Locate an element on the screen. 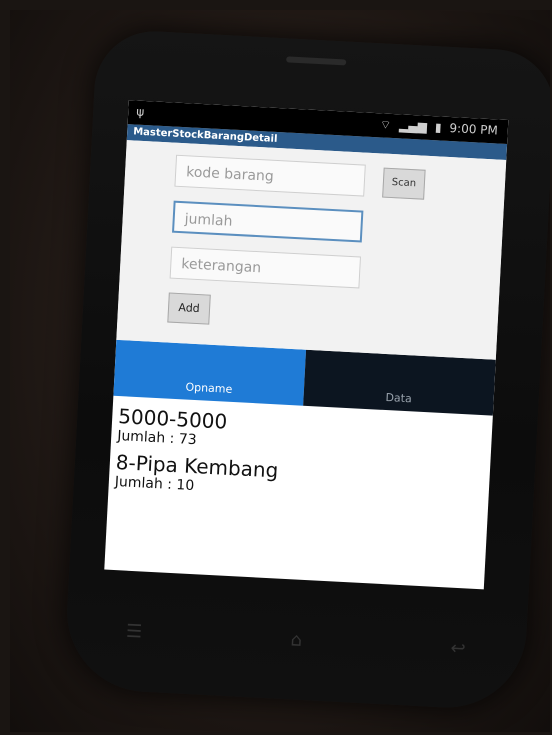 This screenshot has width=552, height=735. tab-opname: Opname is located at coordinates (210, 372).